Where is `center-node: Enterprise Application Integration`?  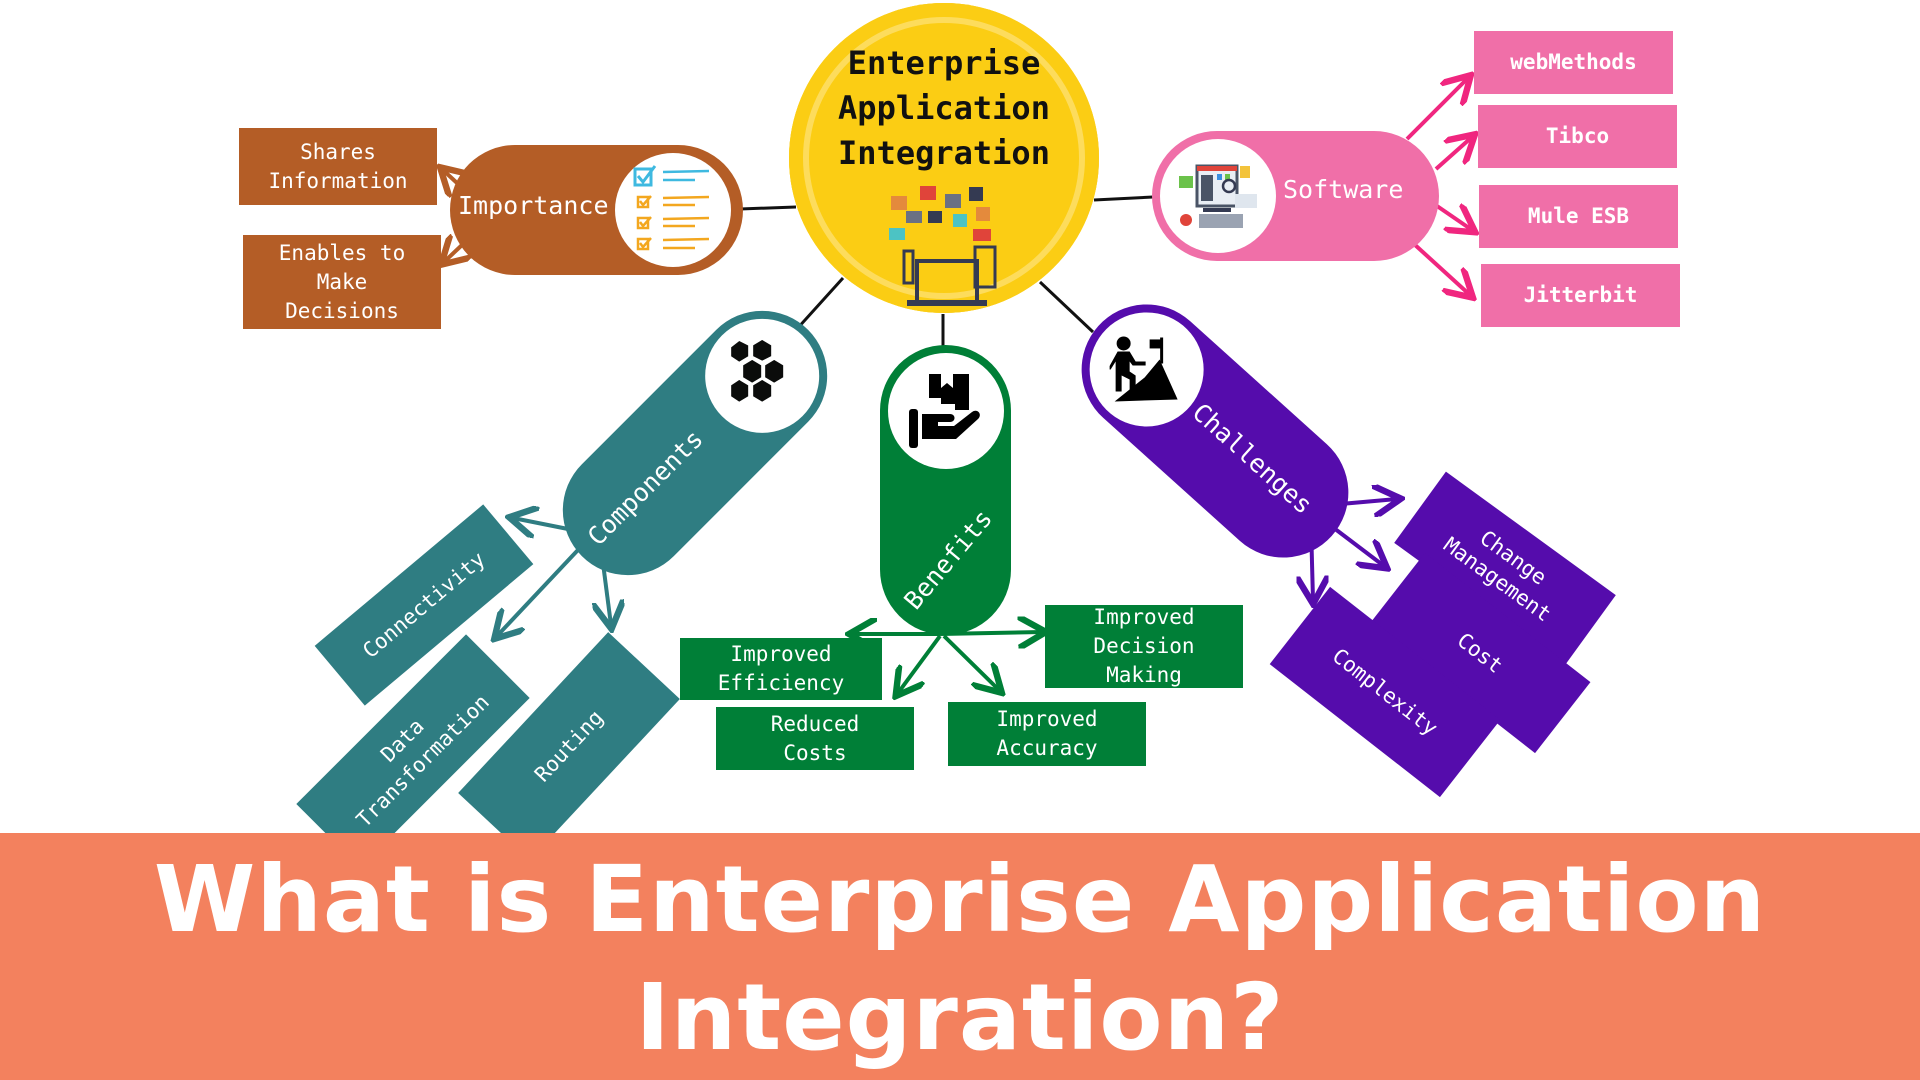 center-node: Enterprise Application Integration is located at coordinates (944, 158).